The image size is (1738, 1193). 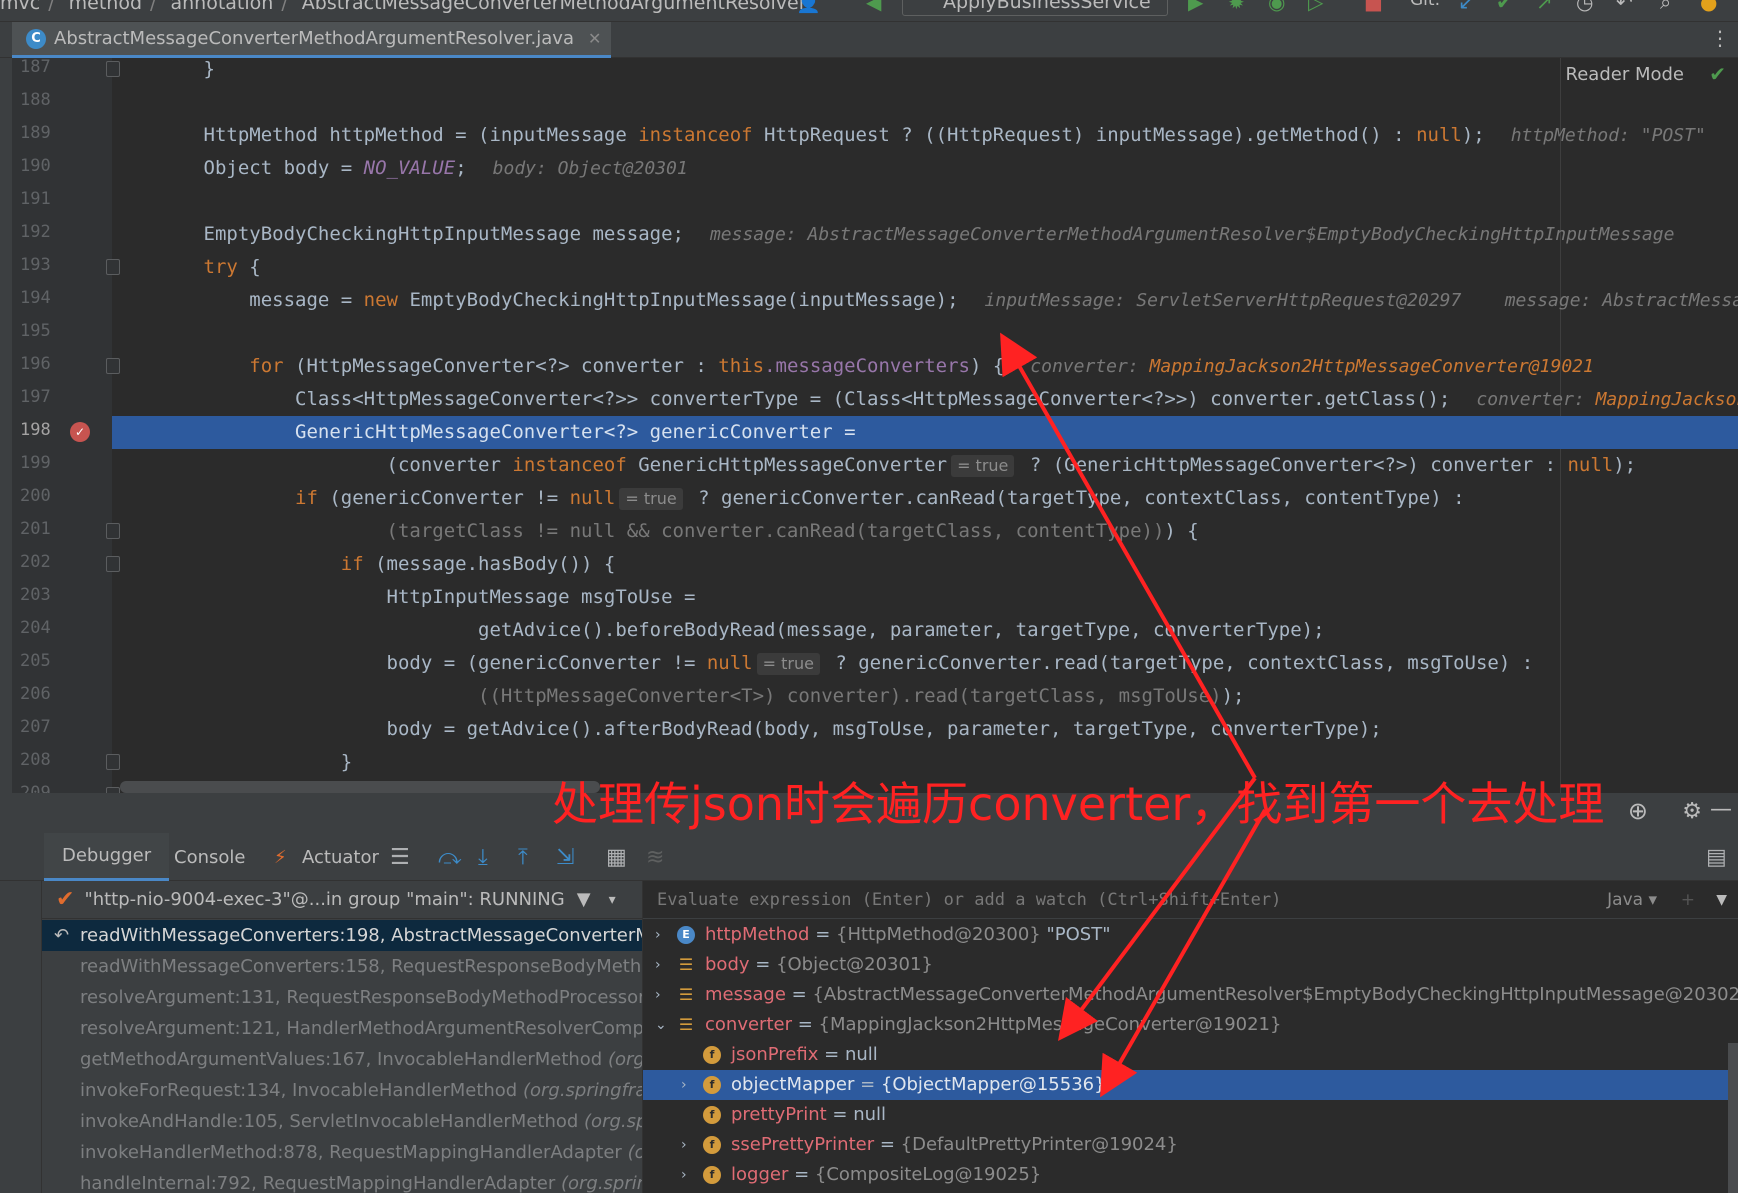 What do you see at coordinates (107, 857) in the screenshot?
I see `tab-debugger: Debugger` at bounding box center [107, 857].